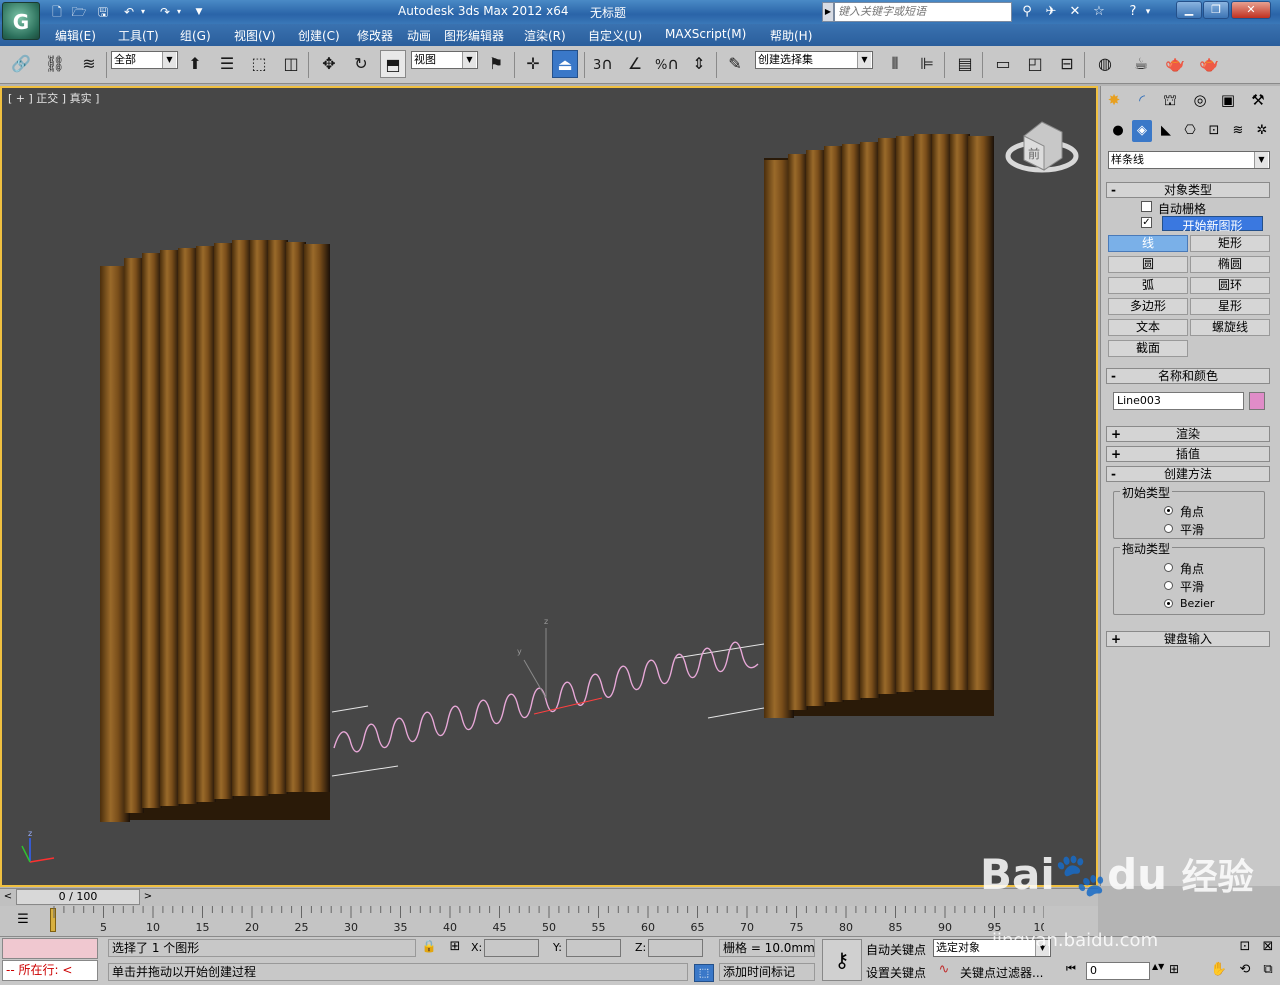 The width and height of the screenshot is (1280, 985). Describe the element at coordinates (1148, 264) in the screenshot. I see `circle-button: 圆` at that location.